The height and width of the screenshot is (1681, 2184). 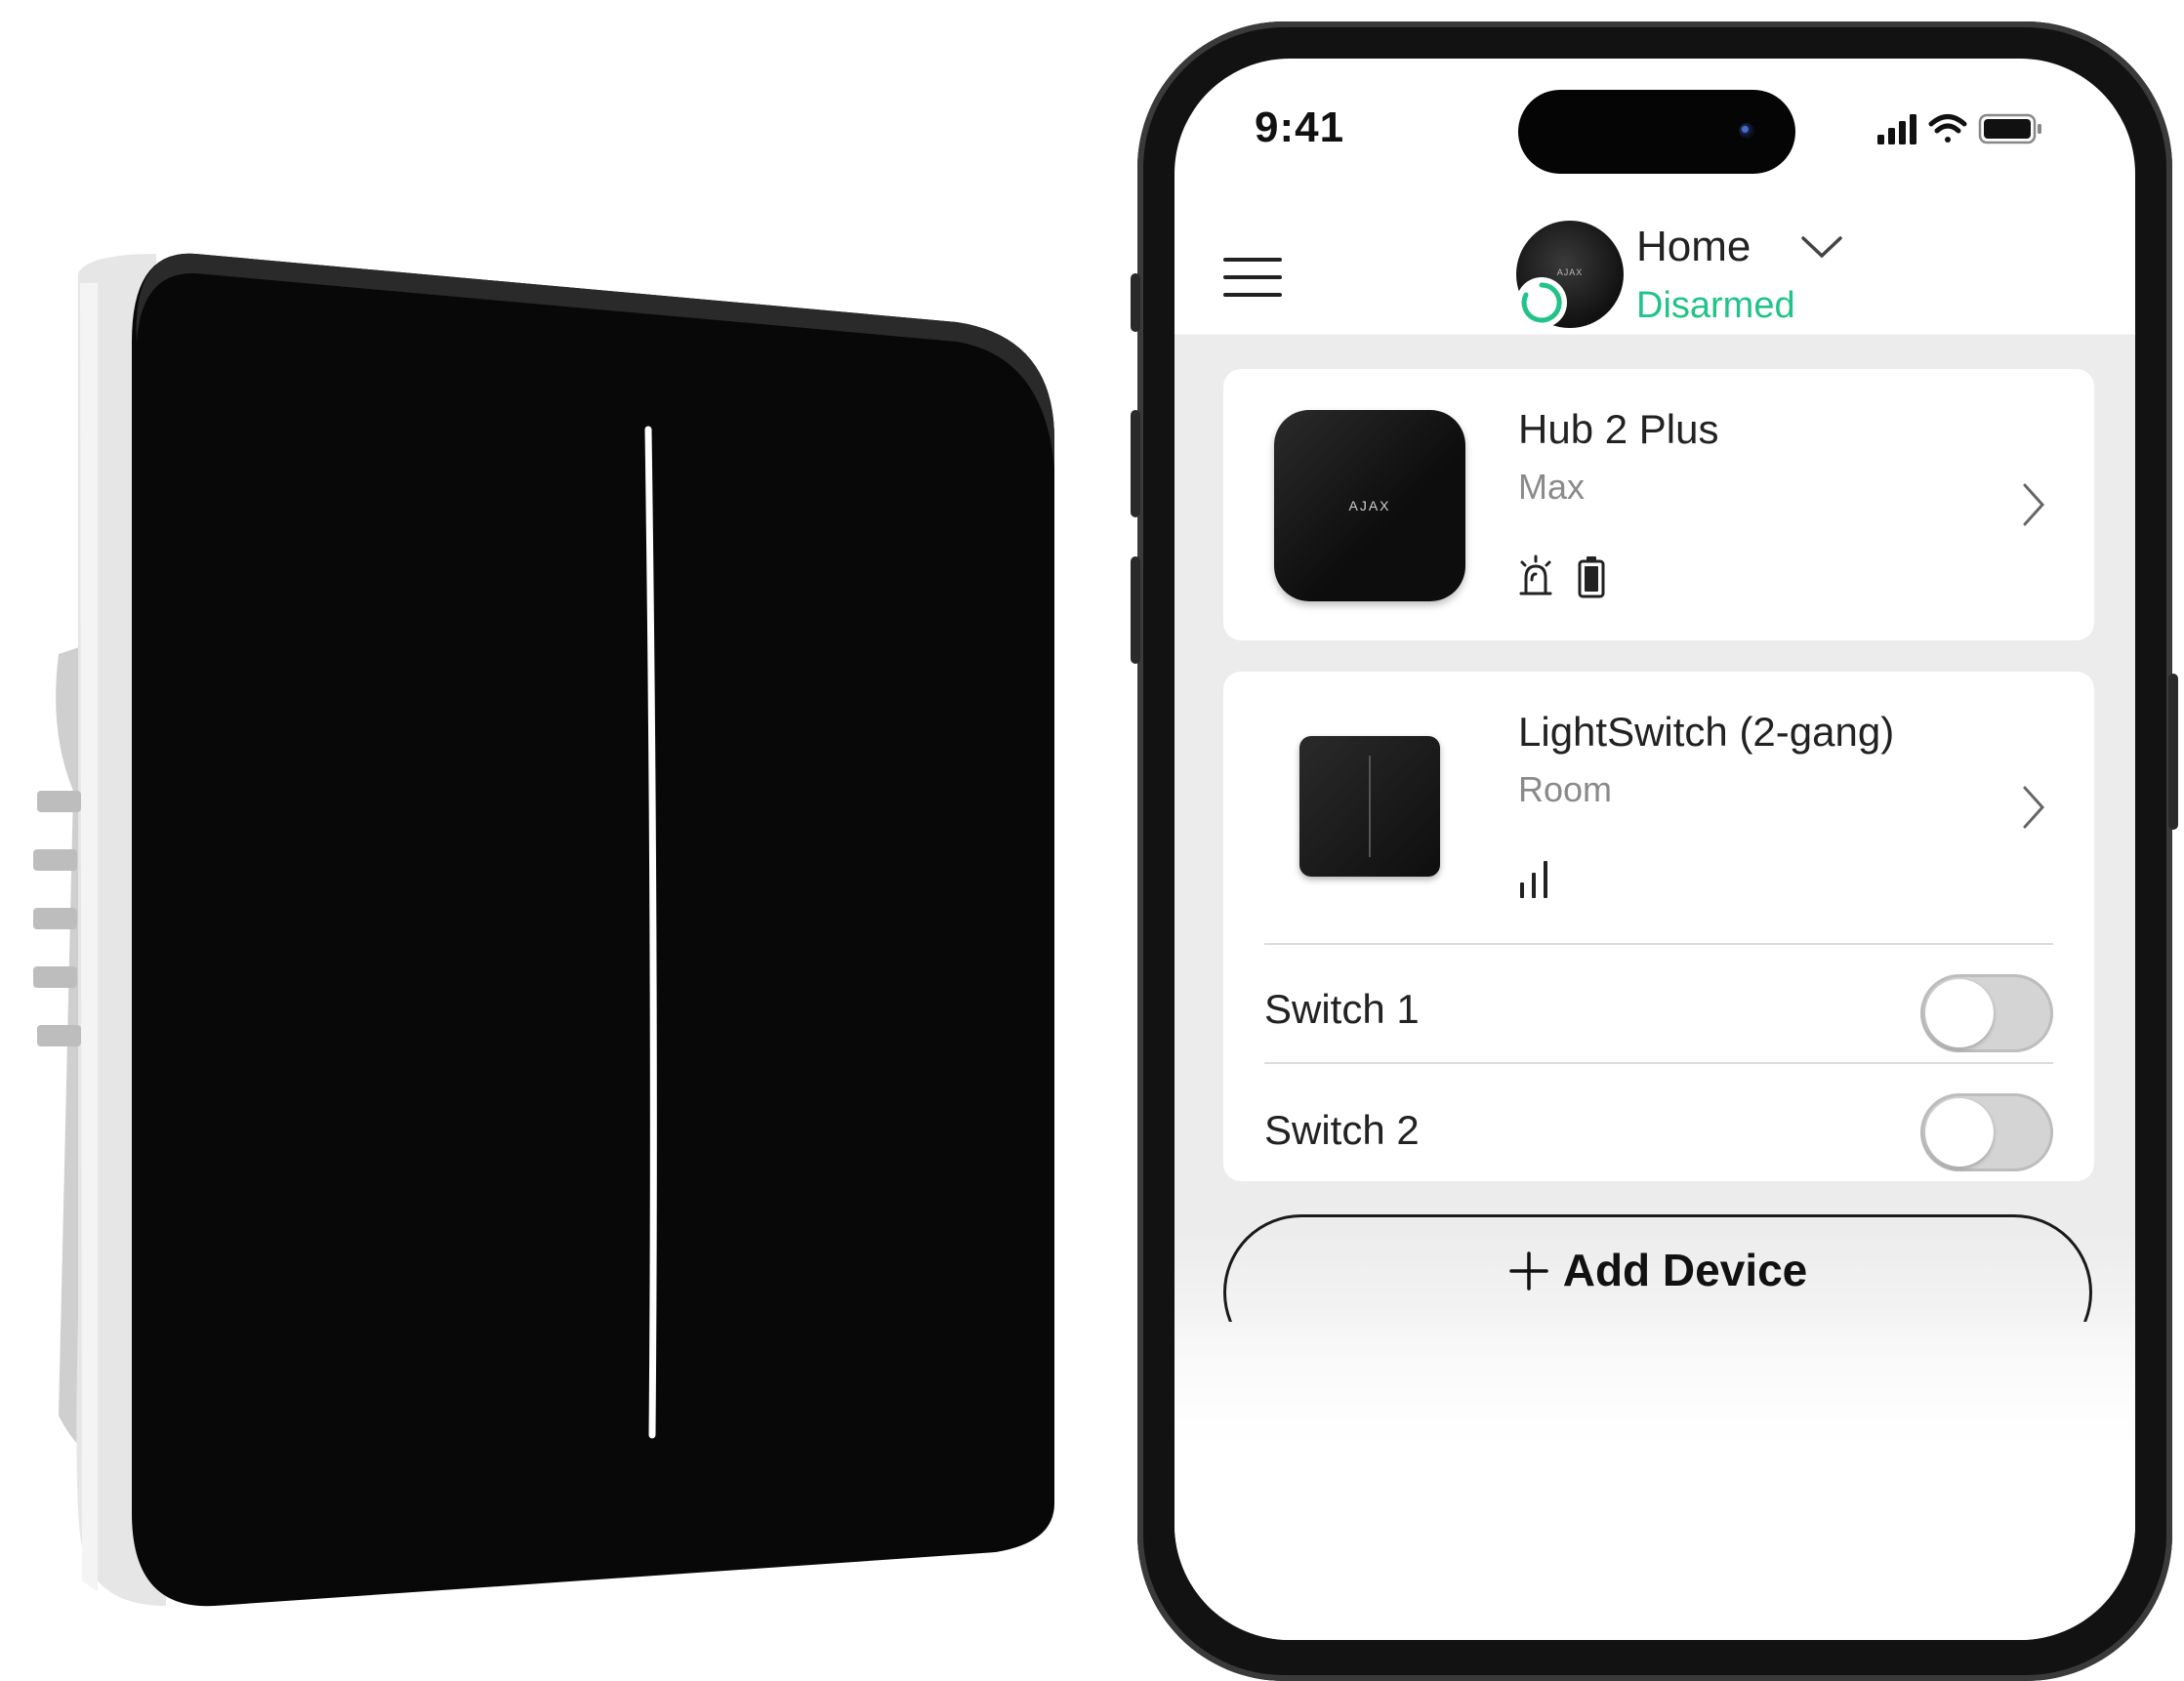 What do you see at coordinates (2009, 128) in the screenshot?
I see `battery-status-icon` at bounding box center [2009, 128].